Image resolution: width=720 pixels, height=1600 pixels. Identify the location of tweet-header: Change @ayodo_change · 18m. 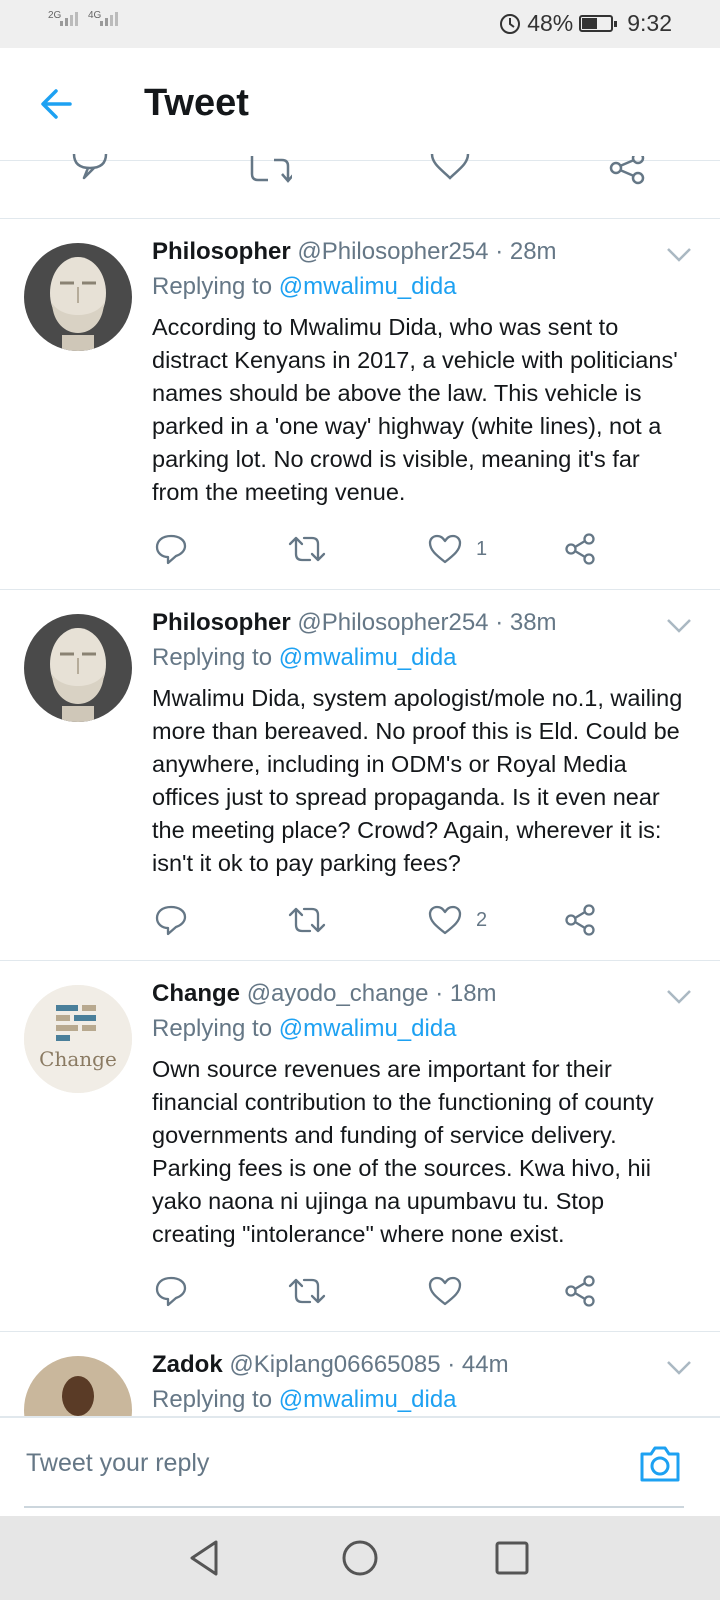
(422, 994).